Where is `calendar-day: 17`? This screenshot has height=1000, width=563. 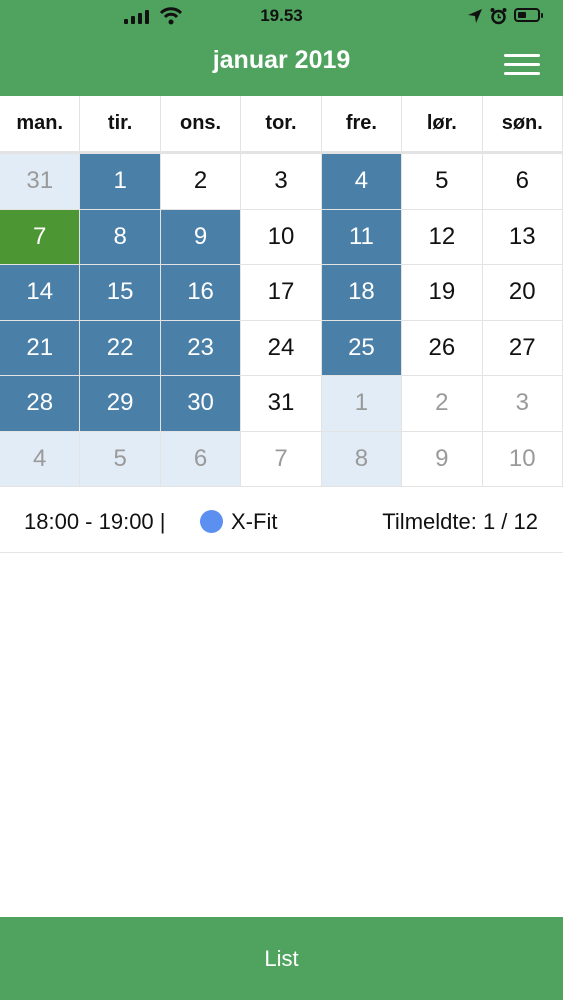 calendar-day: 17 is located at coordinates (281, 293).